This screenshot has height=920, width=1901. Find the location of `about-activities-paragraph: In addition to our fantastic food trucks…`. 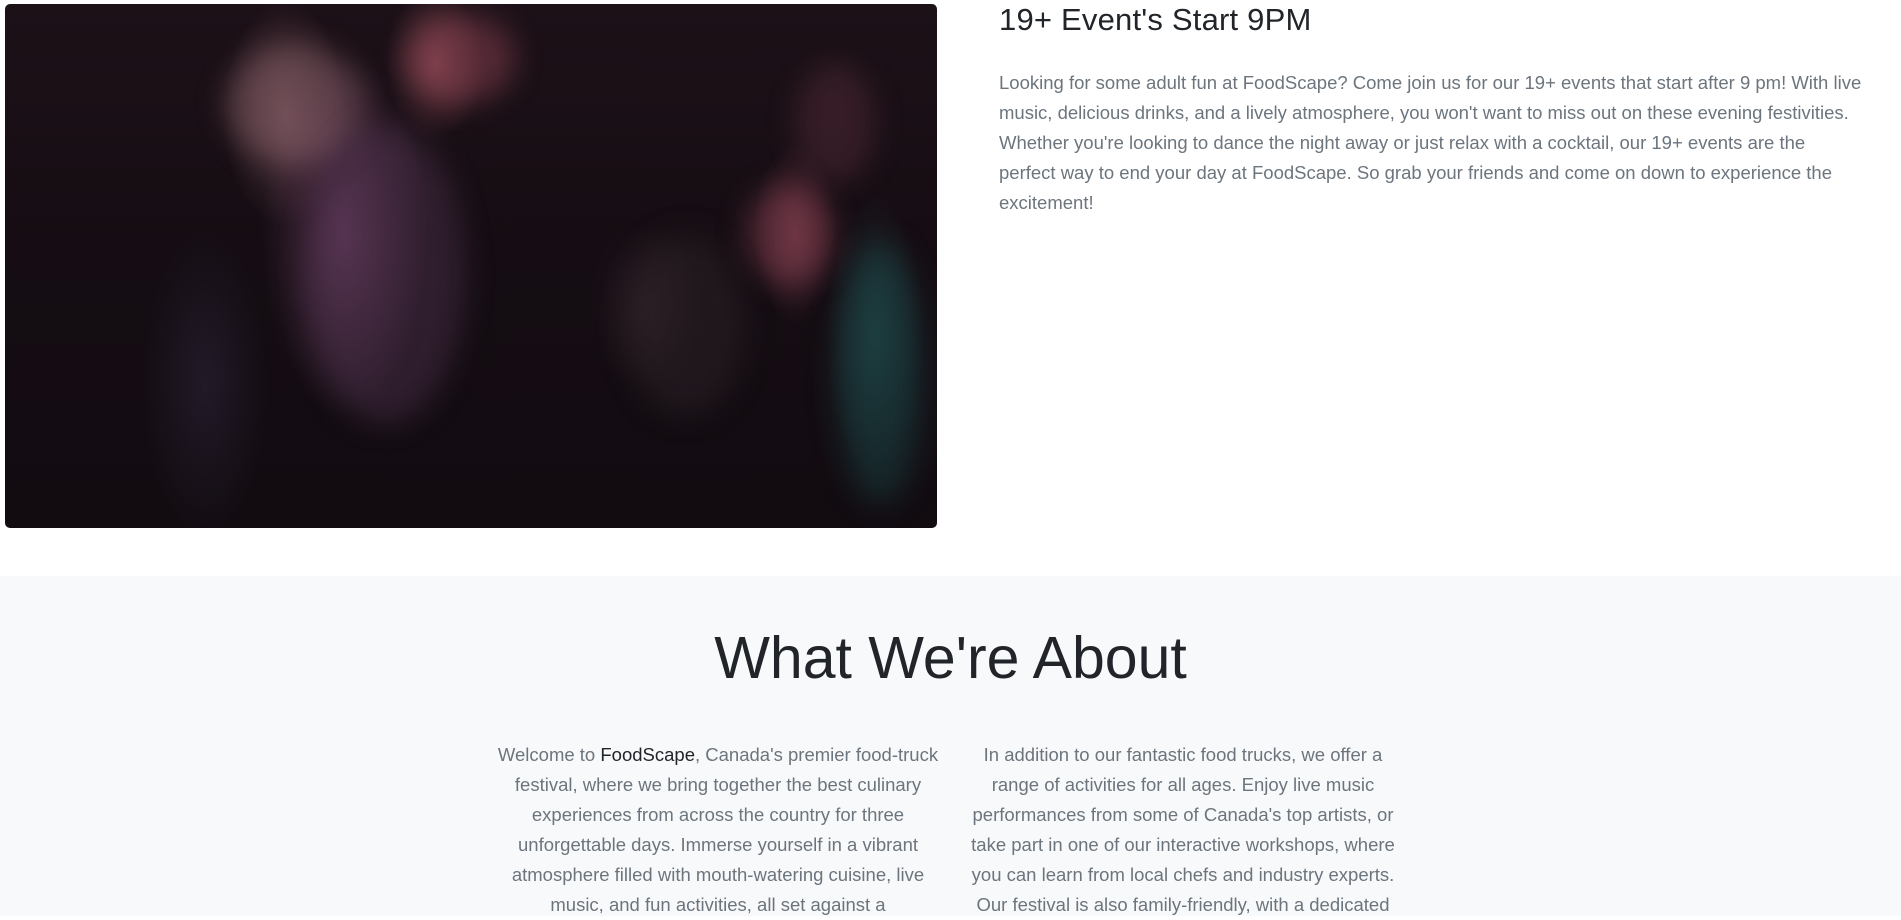

about-activities-paragraph: In addition to our fantastic food trucks… is located at coordinates (1183, 829).